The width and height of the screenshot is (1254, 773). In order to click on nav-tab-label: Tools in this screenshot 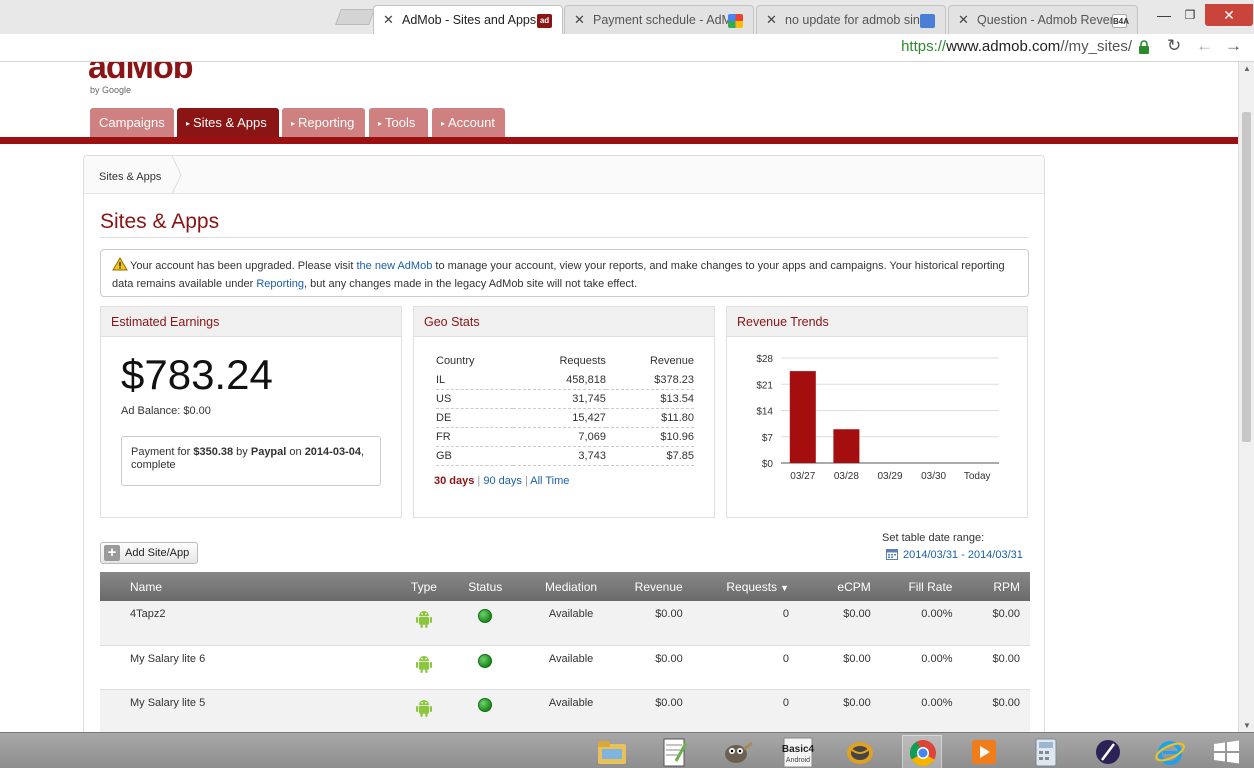, I will do `click(400, 122)`.